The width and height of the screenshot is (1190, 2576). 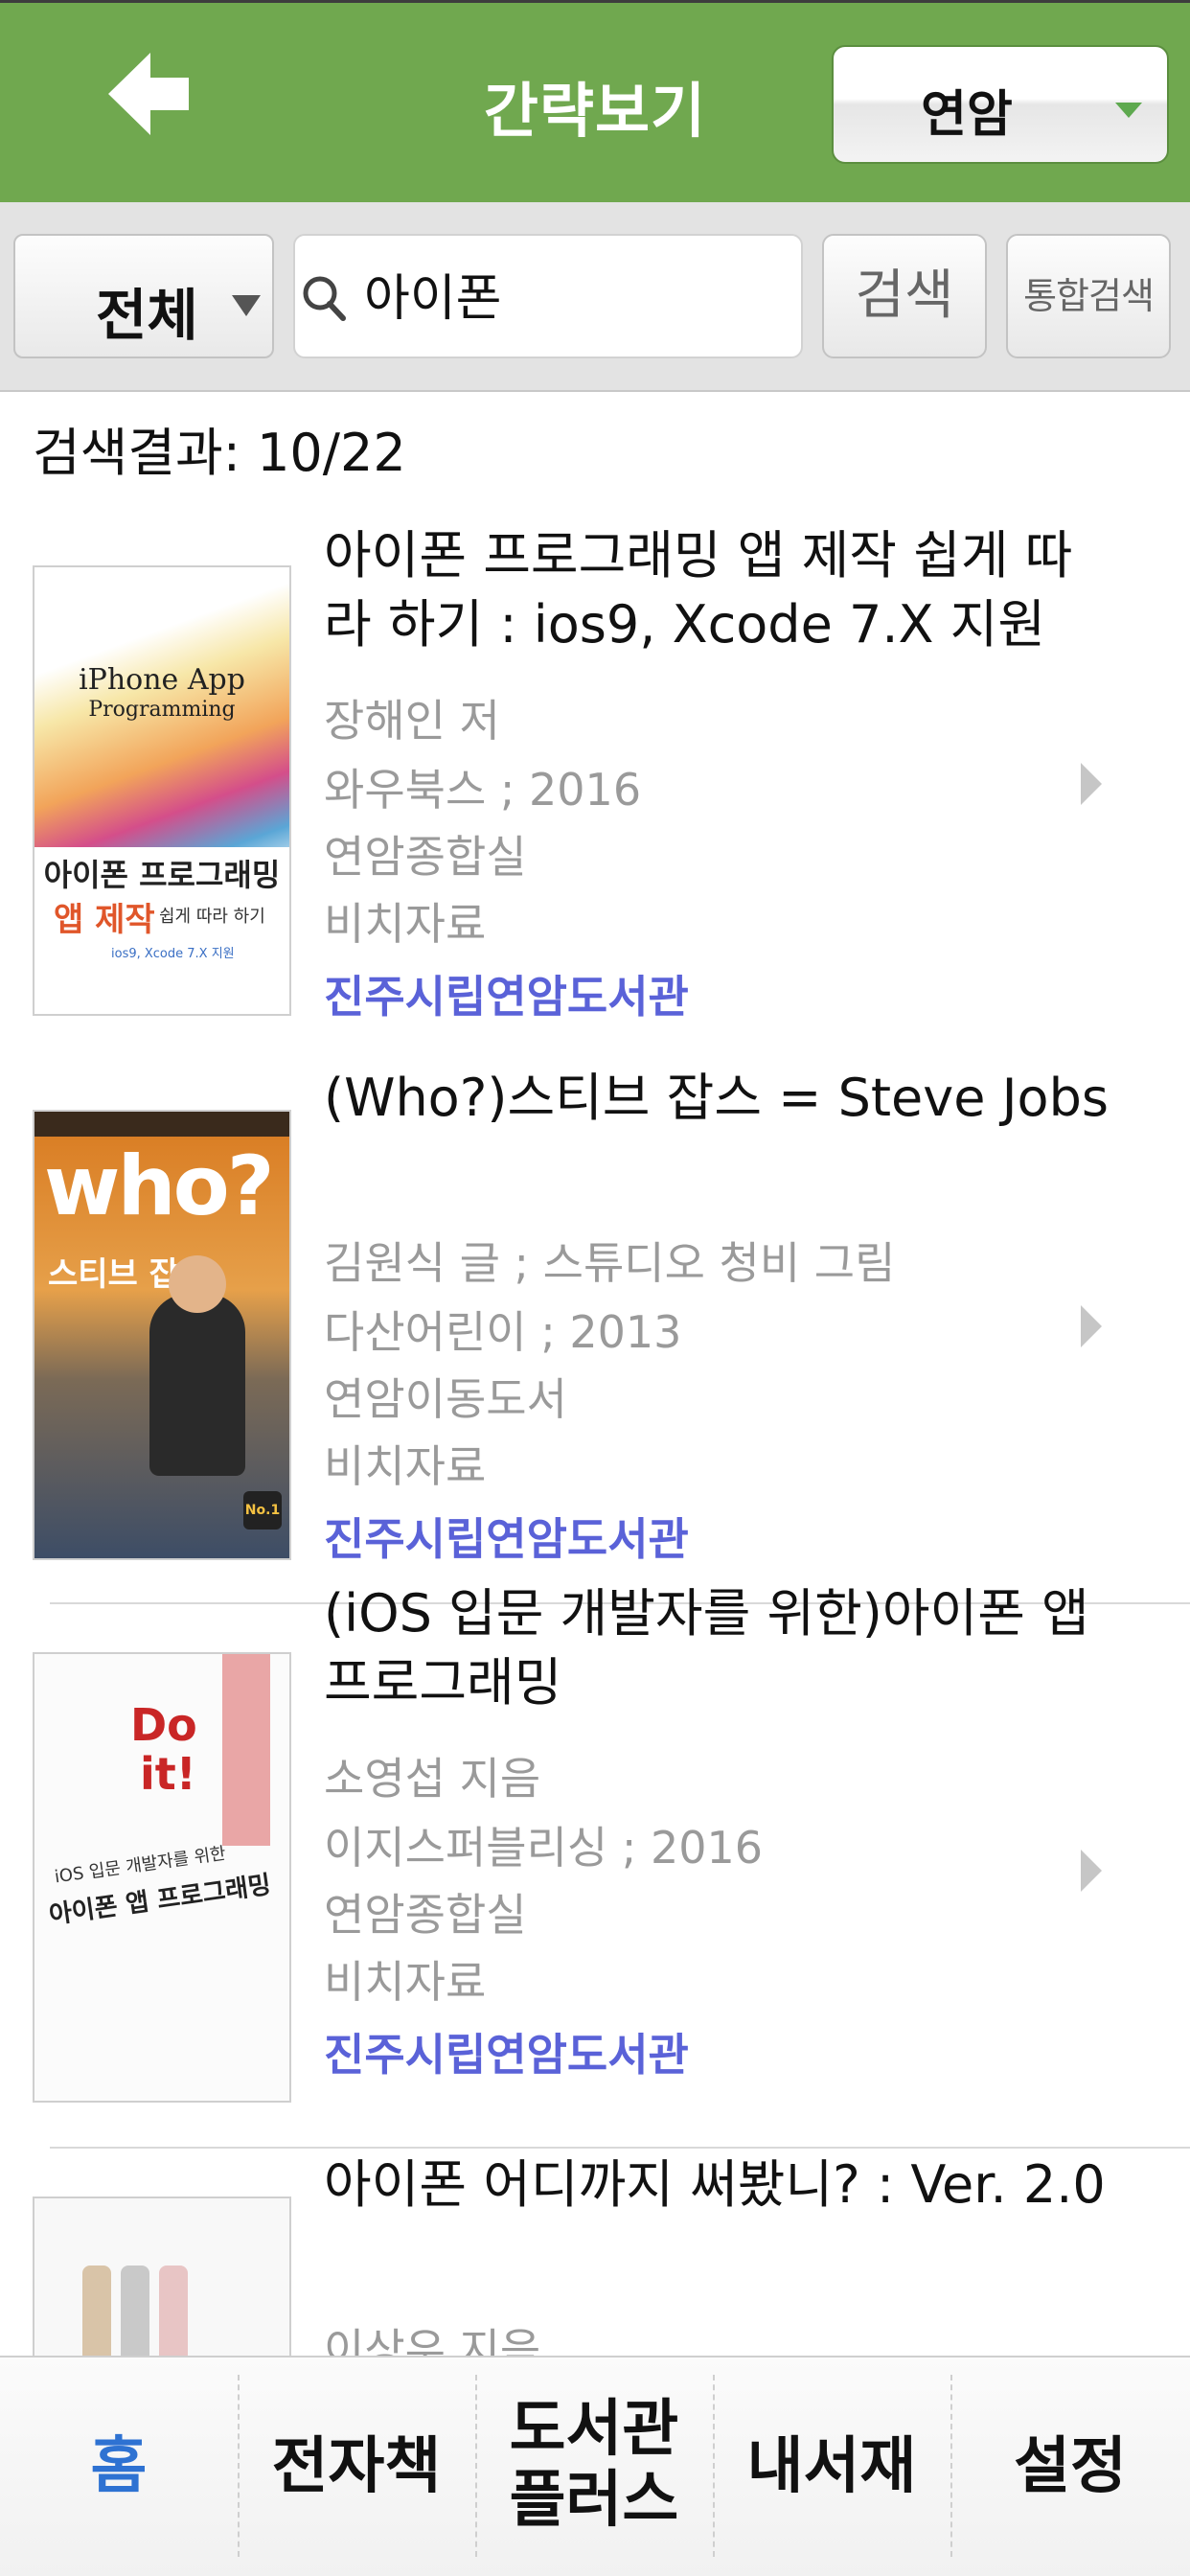 I want to click on tab-library-plus: 도서관 플러스, so click(x=594, y=2467).